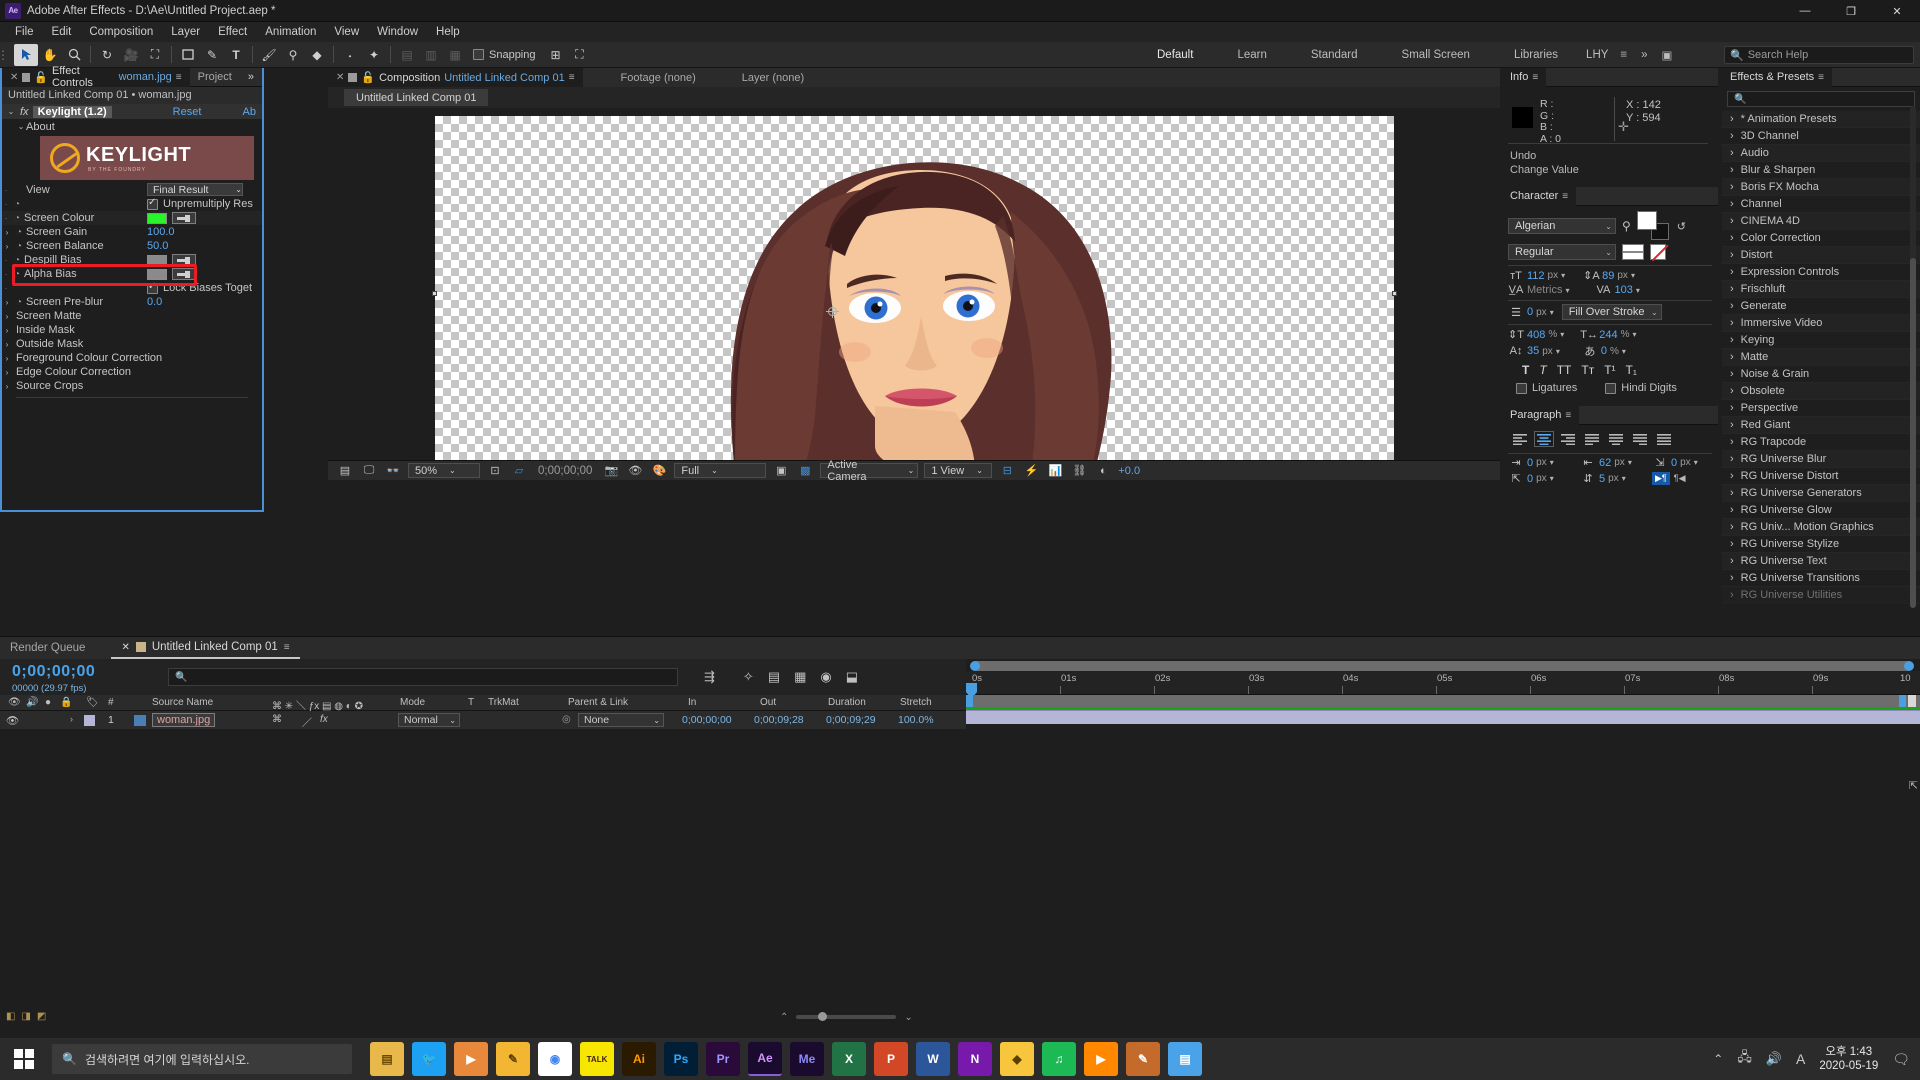 The height and width of the screenshot is (1080, 1920). Describe the element at coordinates (182, 702) in the screenshot. I see `source-name-header: Source Name` at that location.